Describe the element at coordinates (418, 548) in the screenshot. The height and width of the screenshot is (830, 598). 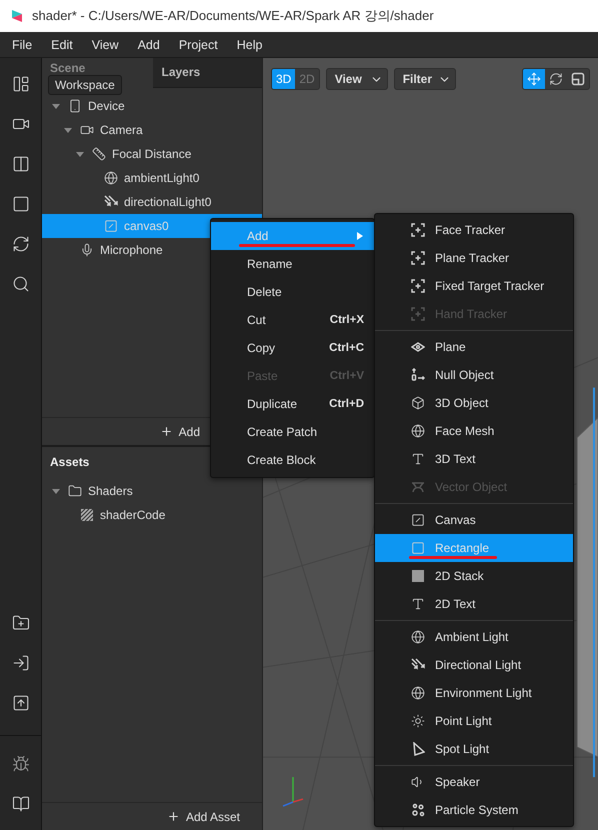
I see `rectangle-icon` at that location.